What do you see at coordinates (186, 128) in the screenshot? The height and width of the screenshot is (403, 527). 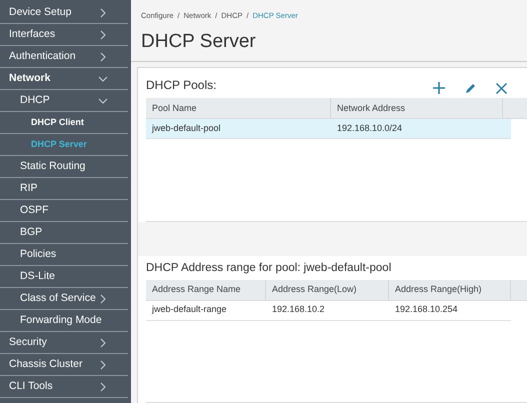 I see `table-cell-text: jweb-default-pool` at bounding box center [186, 128].